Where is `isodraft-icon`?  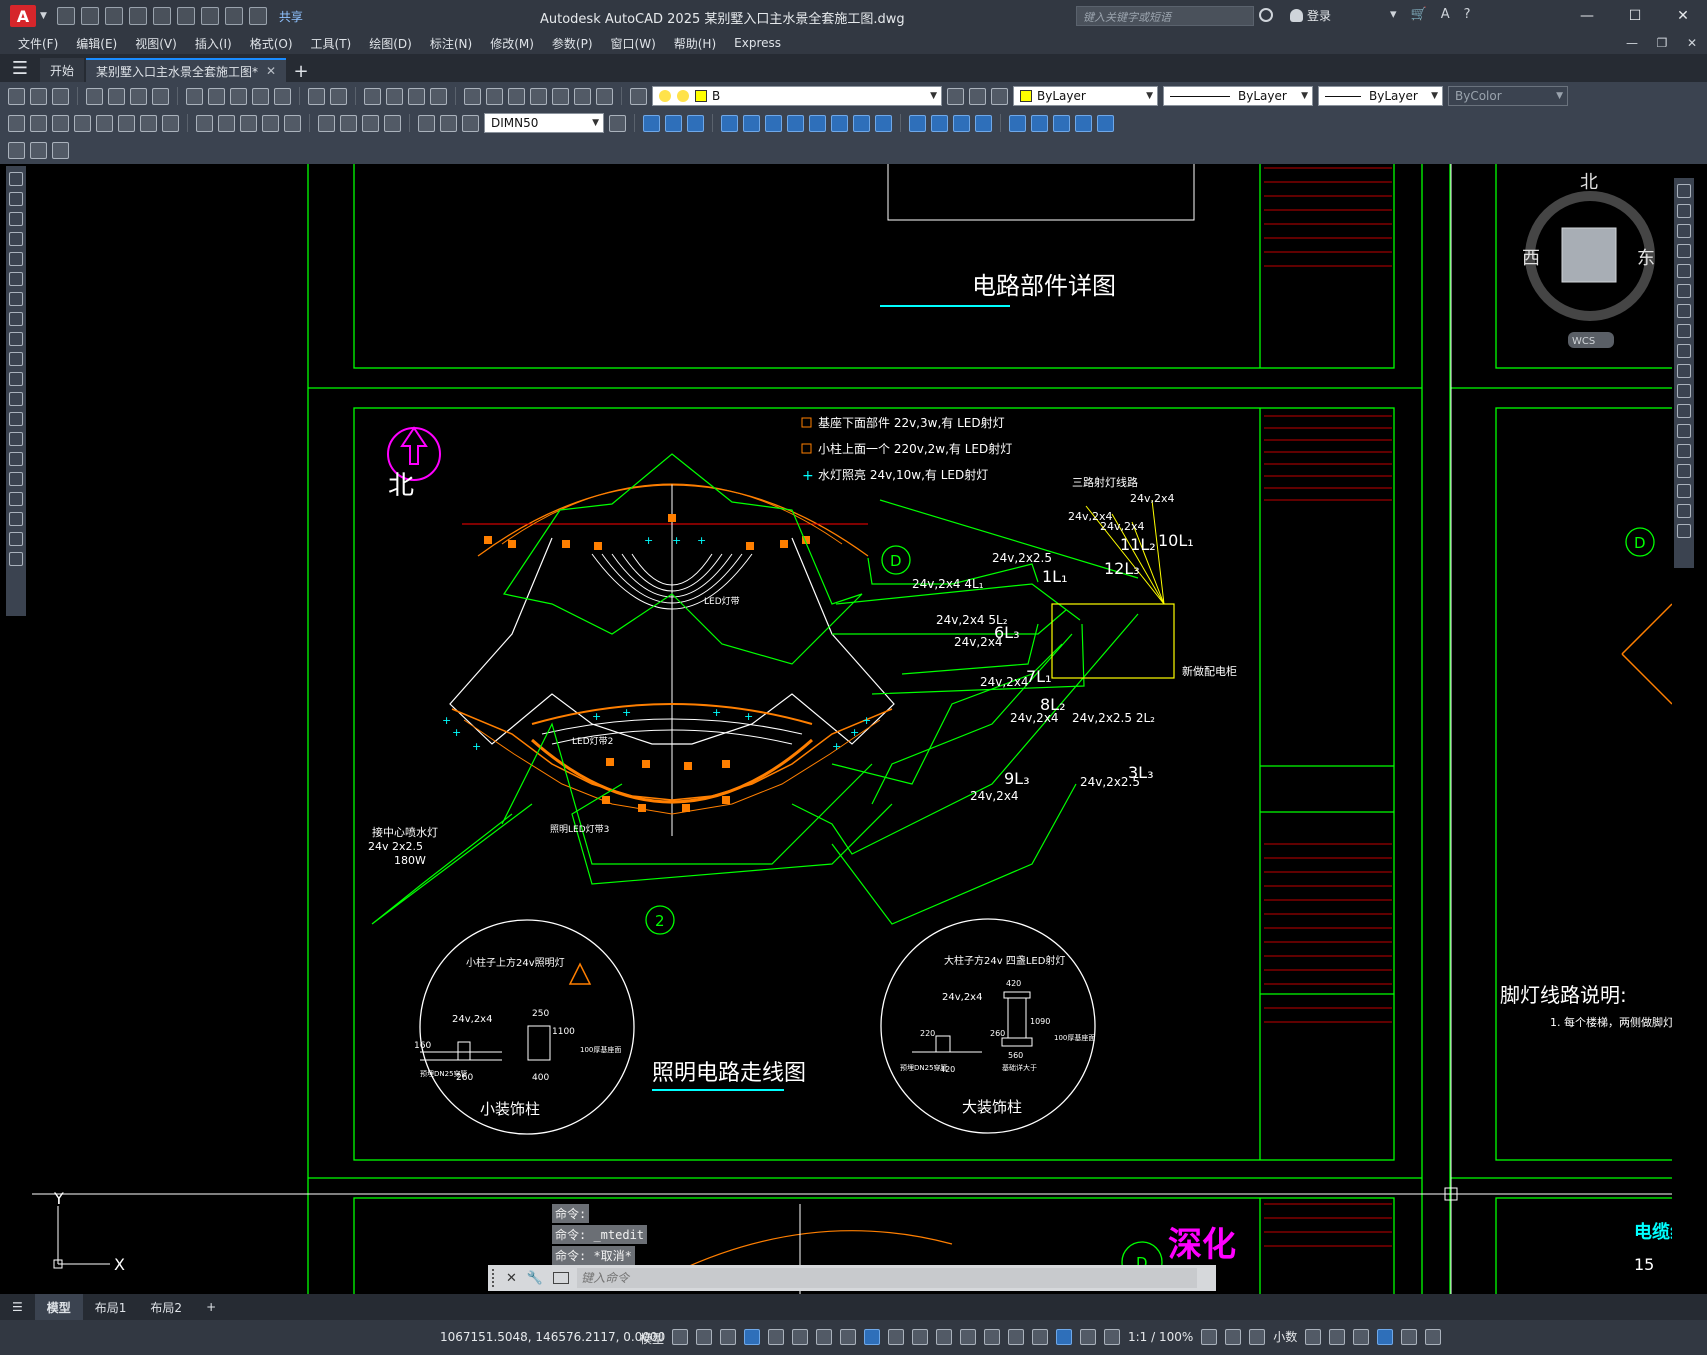 isodraft-icon is located at coordinates (824, 1336).